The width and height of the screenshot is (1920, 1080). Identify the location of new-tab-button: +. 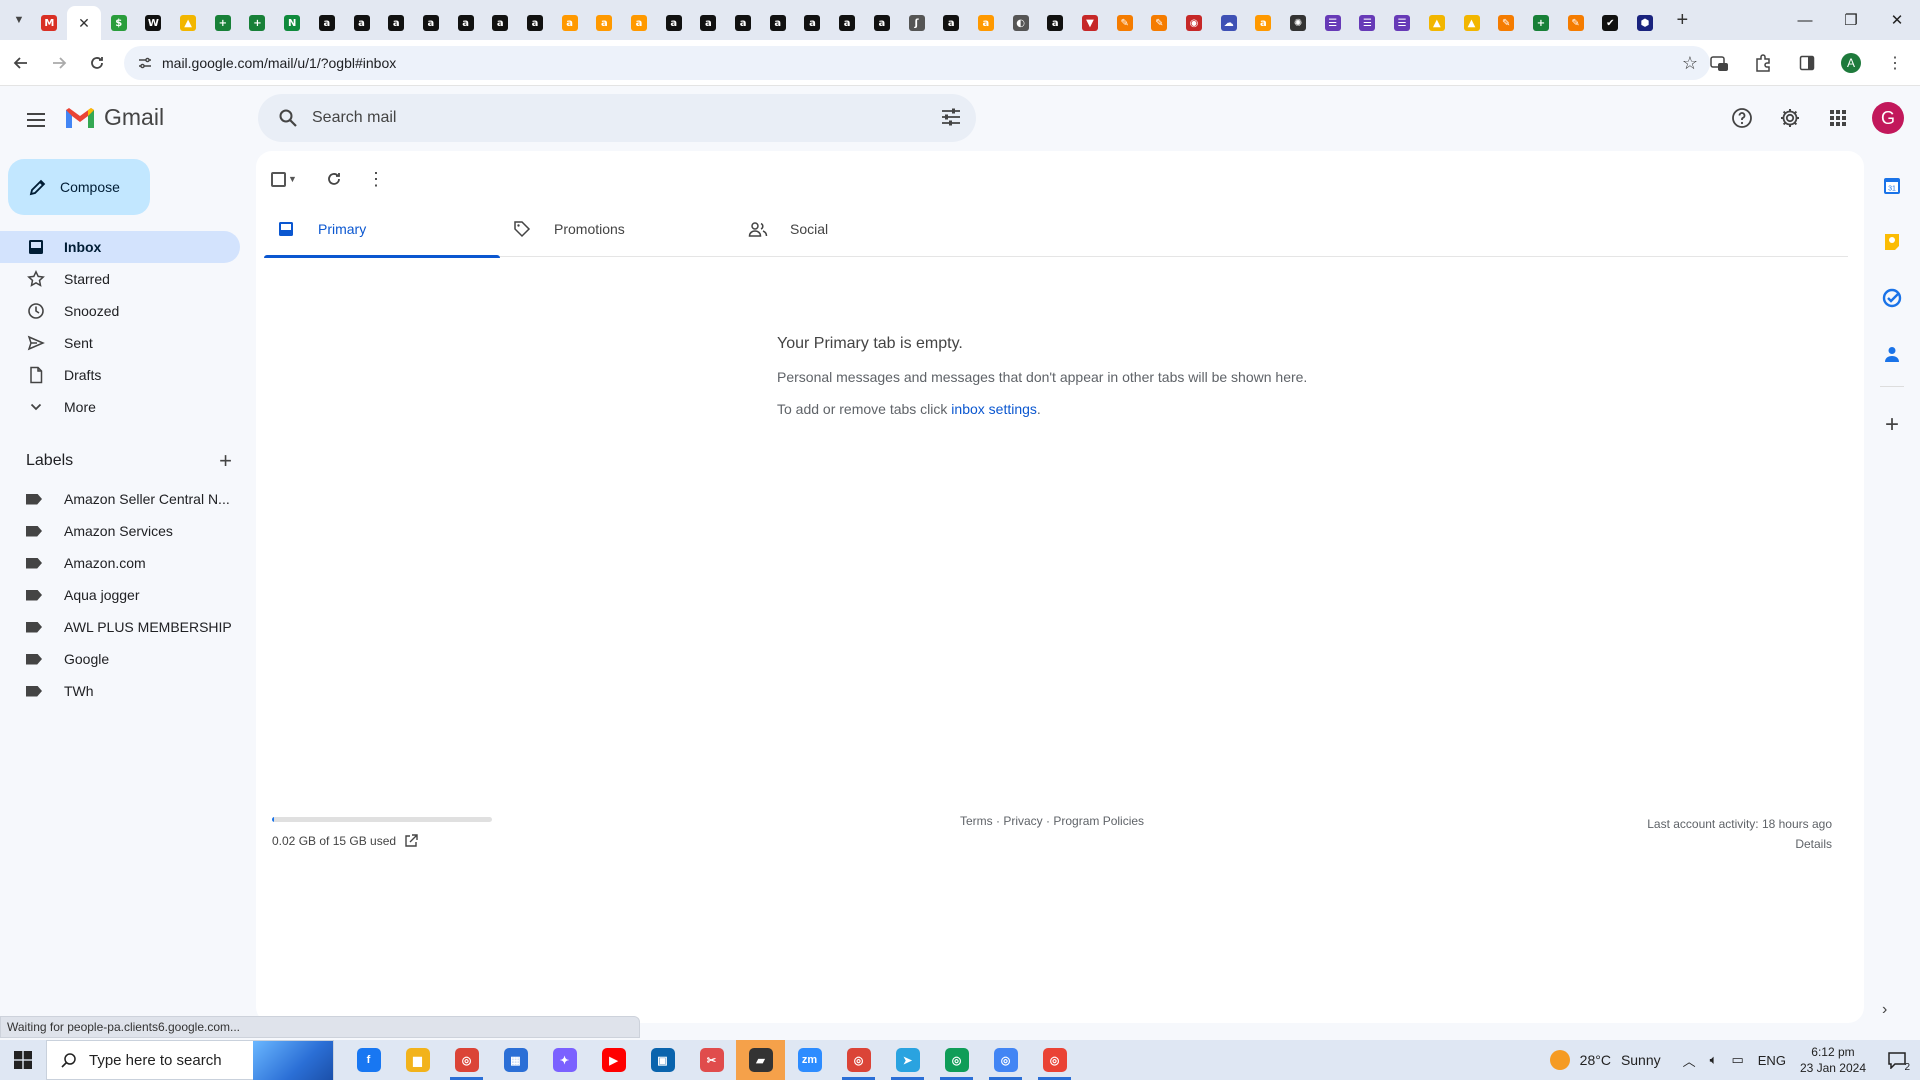
(1682, 20).